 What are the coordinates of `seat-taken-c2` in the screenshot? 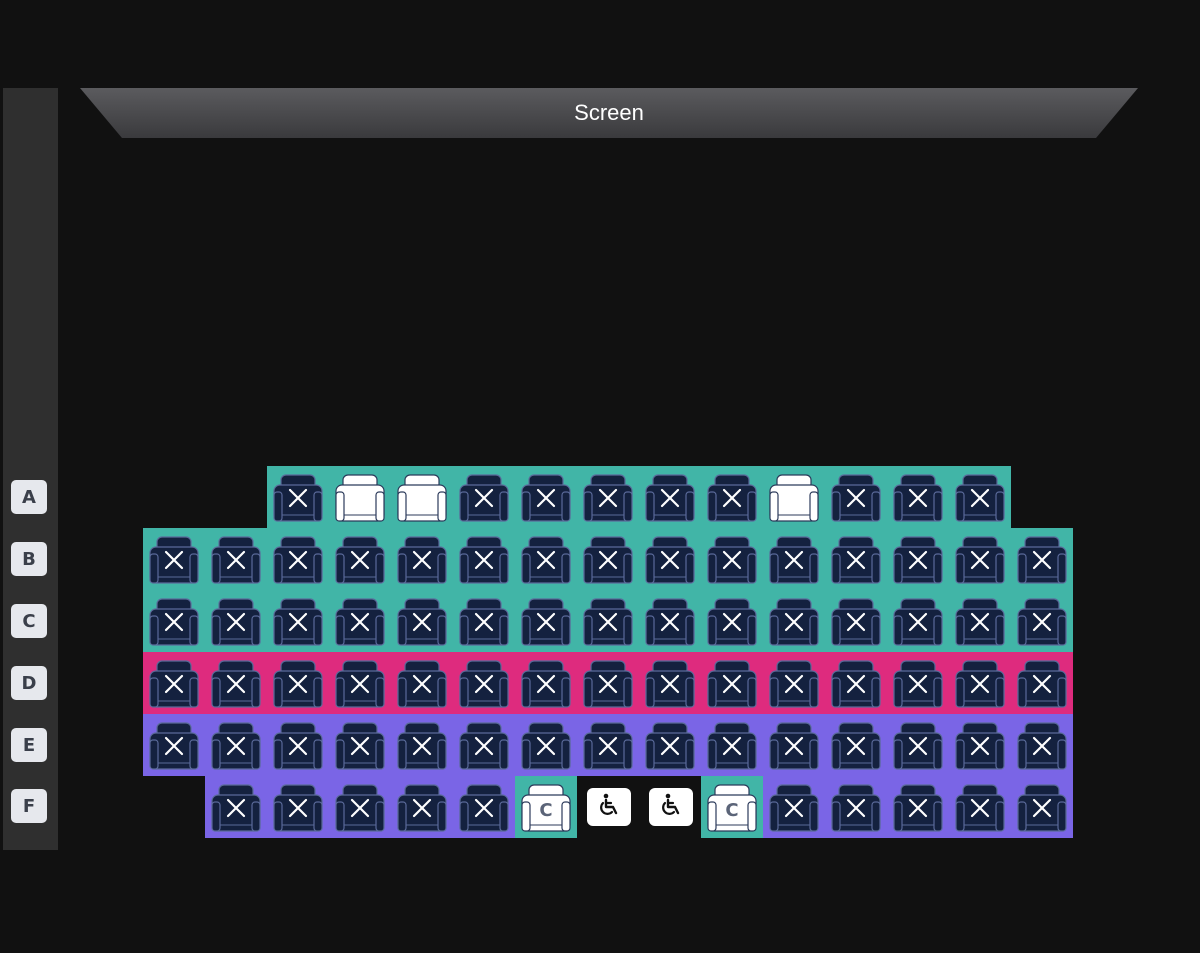 It's located at (174, 621).